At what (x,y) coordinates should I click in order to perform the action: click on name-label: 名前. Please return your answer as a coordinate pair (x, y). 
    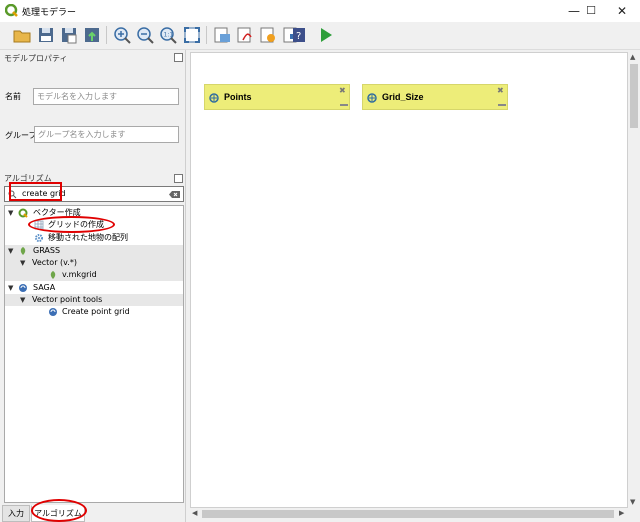
    Looking at the image, I should click on (13, 96).